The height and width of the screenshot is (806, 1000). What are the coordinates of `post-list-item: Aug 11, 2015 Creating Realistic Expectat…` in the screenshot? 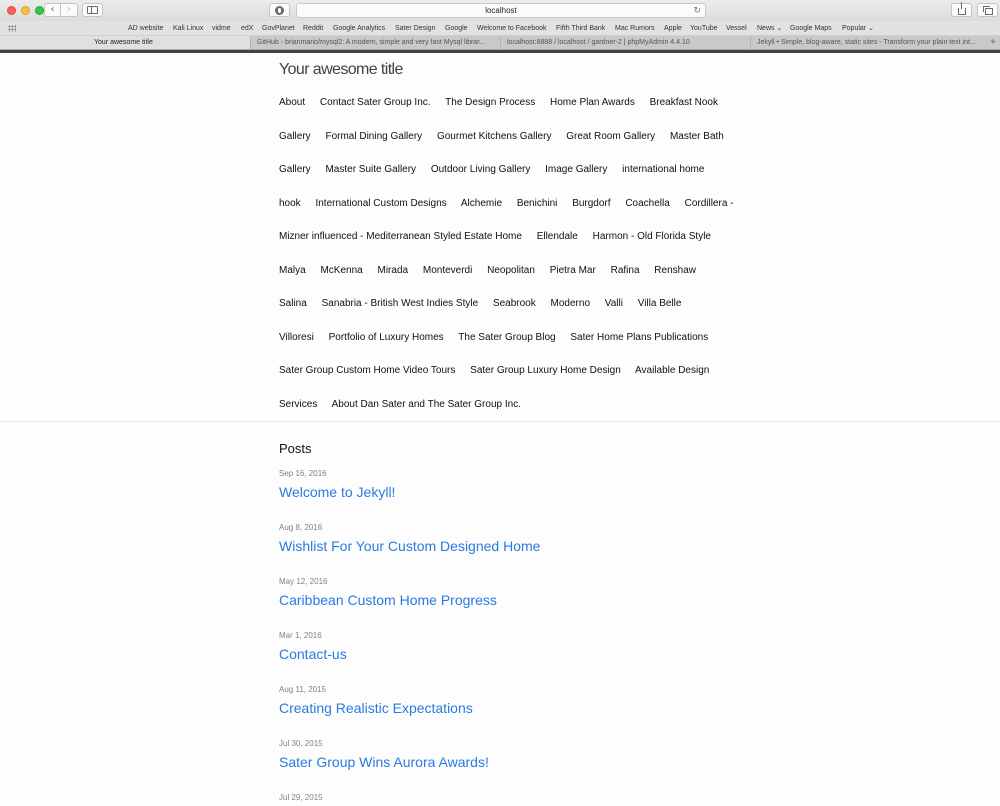 It's located at (509, 701).